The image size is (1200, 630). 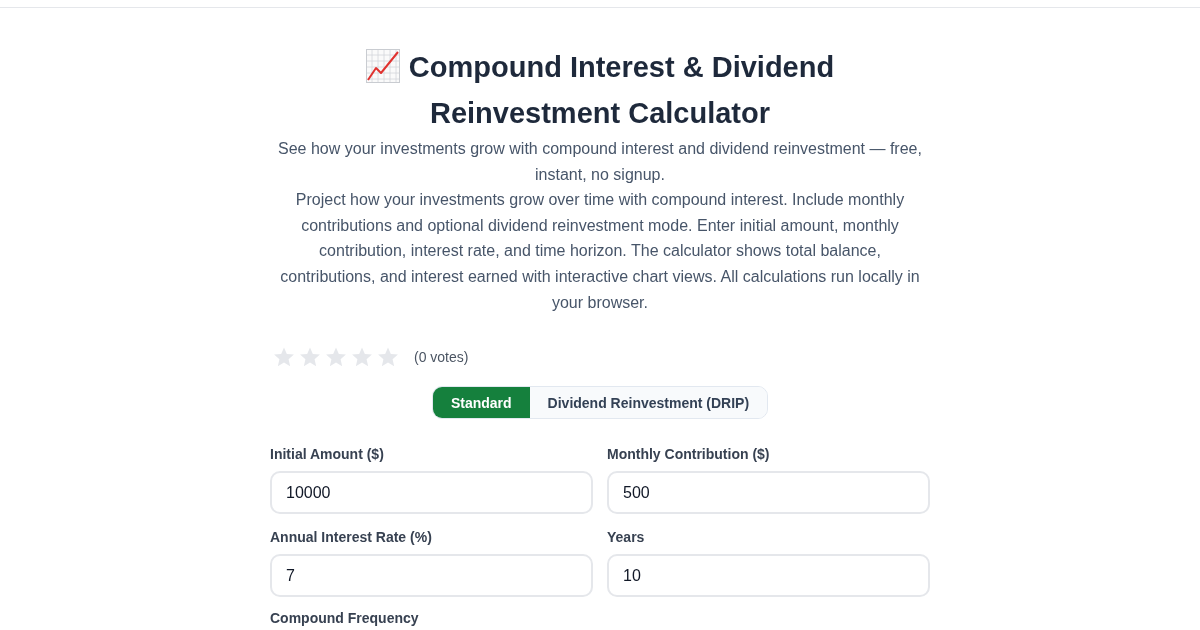 What do you see at coordinates (441, 357) in the screenshot?
I see `vote-count: (0 votes)` at bounding box center [441, 357].